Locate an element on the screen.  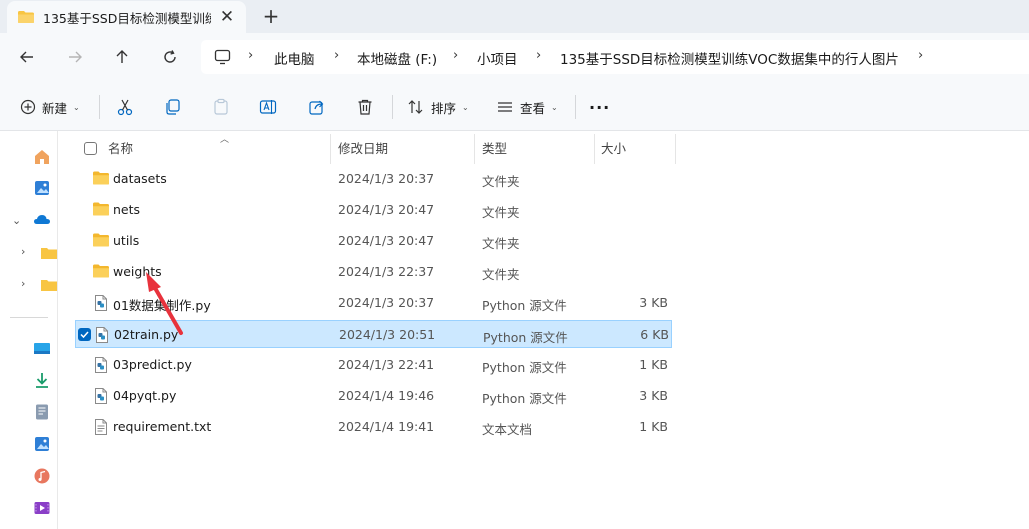
gallery-icon is located at coordinates (42, 188).